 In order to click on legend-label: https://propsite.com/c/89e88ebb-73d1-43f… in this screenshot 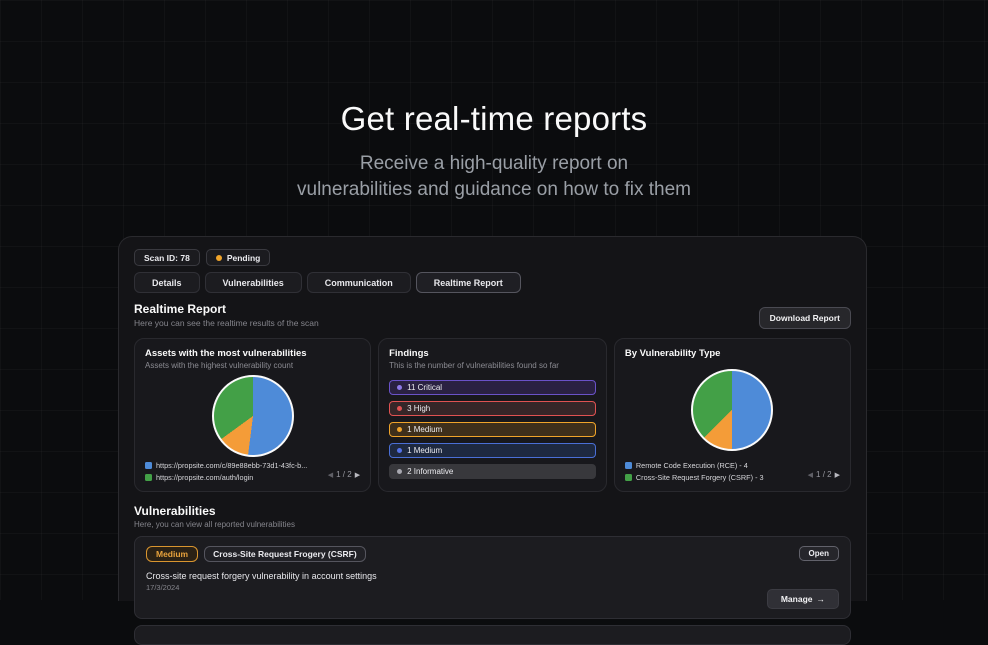, I will do `click(232, 465)`.